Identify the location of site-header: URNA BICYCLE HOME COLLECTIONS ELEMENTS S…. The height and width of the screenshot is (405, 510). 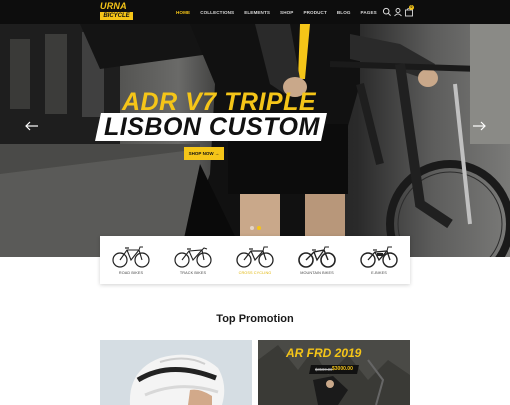
(255, 12).